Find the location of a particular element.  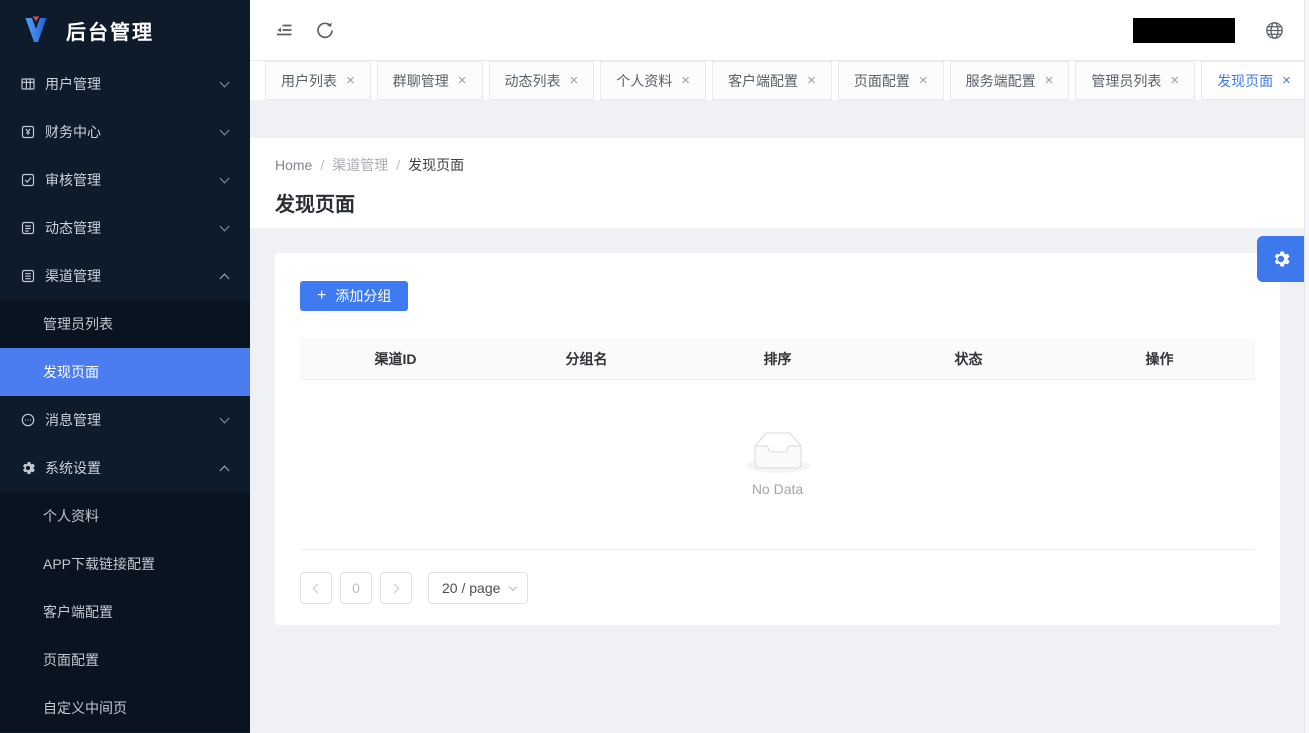

vertical-scrollbar is located at coordinates (1306, 366).